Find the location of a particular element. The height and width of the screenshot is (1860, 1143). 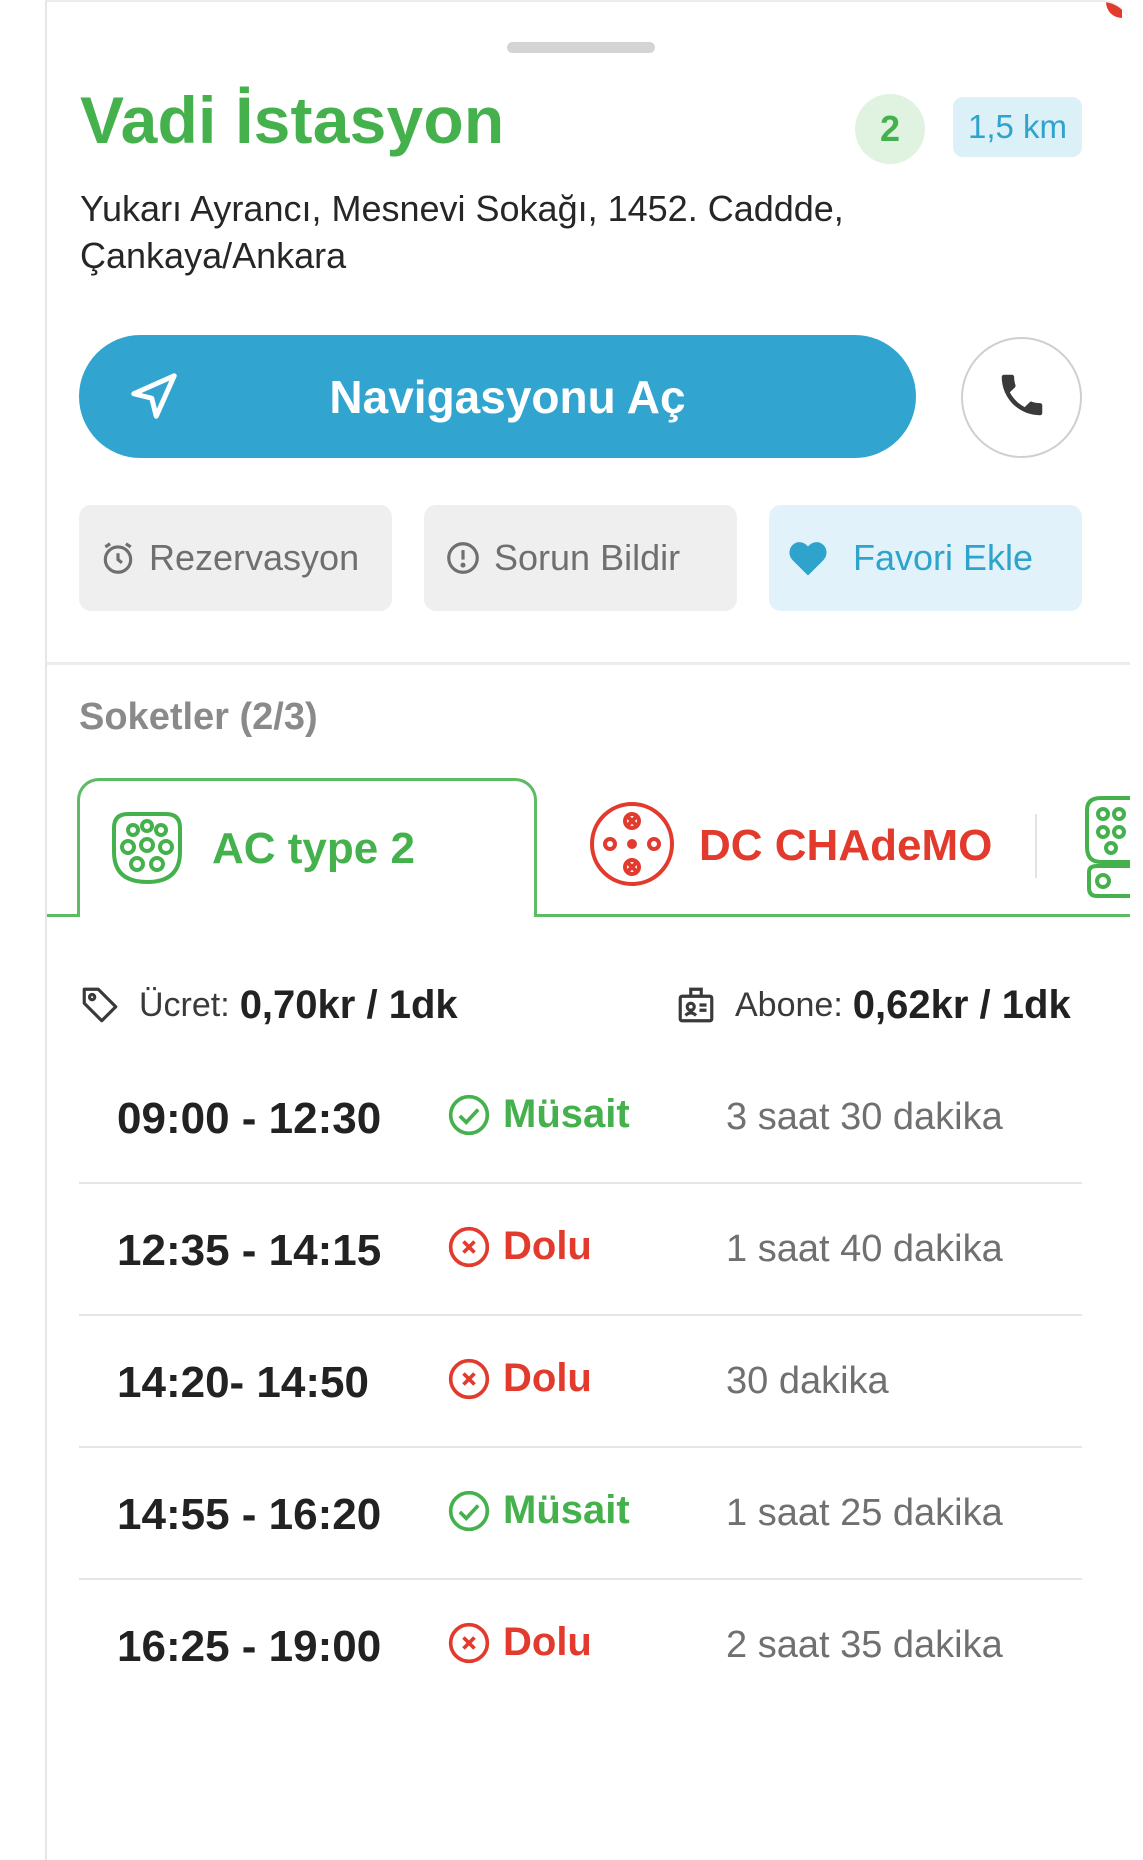

price-value: 0,70kr / 1dk is located at coordinates (348, 1004).